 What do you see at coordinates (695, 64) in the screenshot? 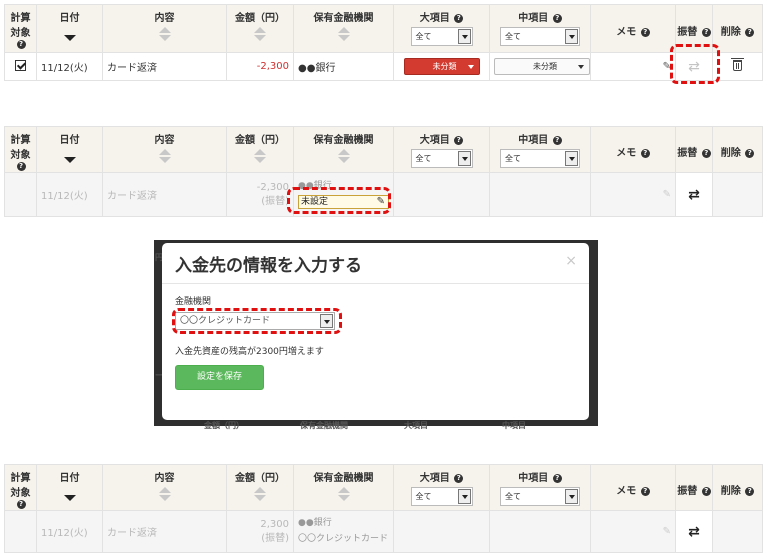
I see `highlight-transfer` at bounding box center [695, 64].